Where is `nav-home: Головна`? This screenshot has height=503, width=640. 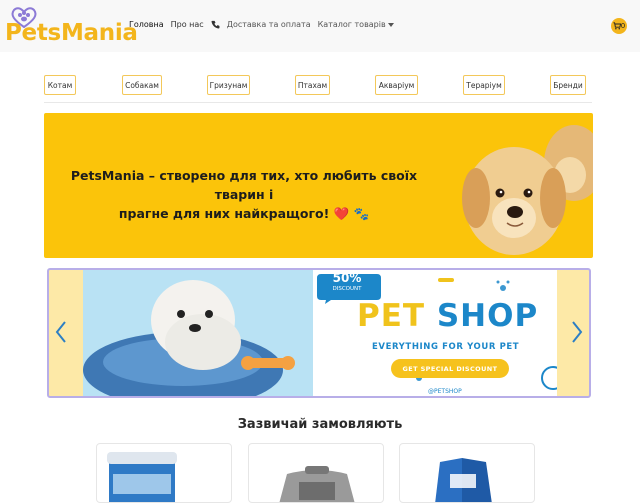
nav-home: Головна is located at coordinates (146, 24).